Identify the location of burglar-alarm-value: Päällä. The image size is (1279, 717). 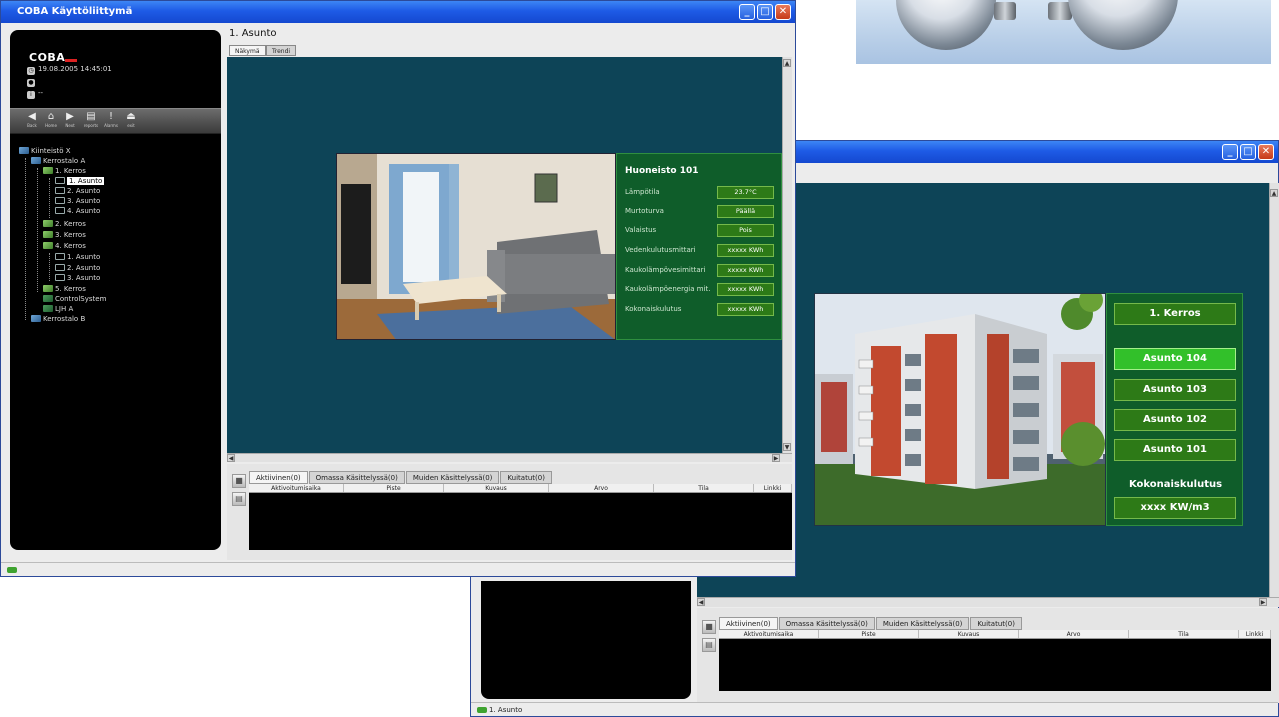
(745, 211).